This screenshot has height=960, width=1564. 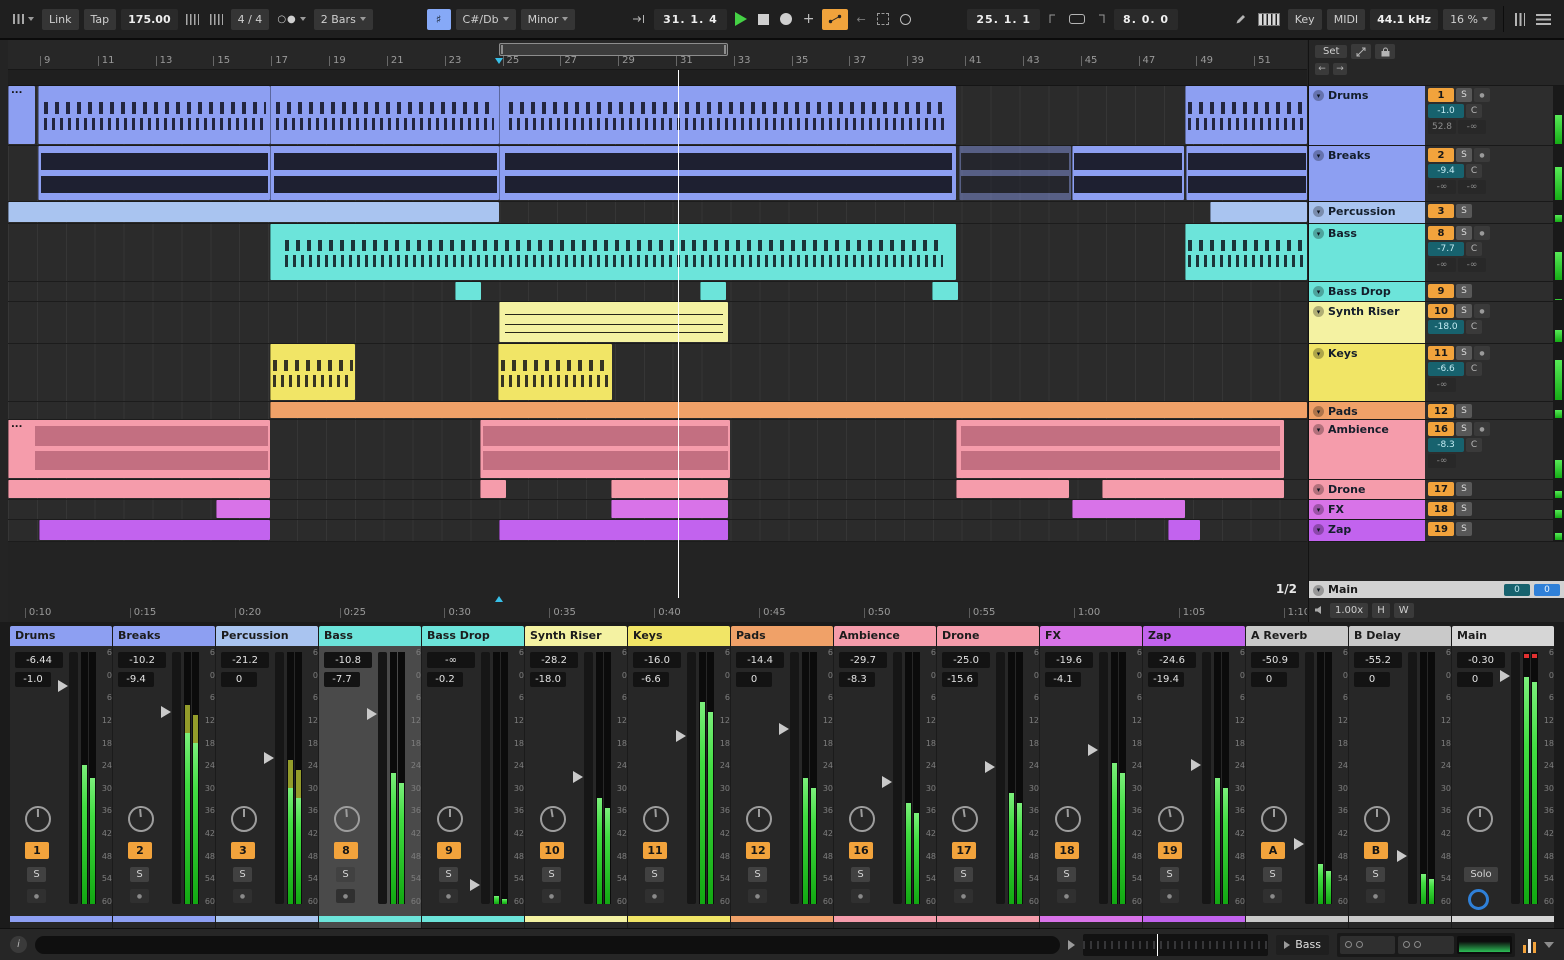 I want to click on tempo-display: 175.00, so click(x=149, y=19).